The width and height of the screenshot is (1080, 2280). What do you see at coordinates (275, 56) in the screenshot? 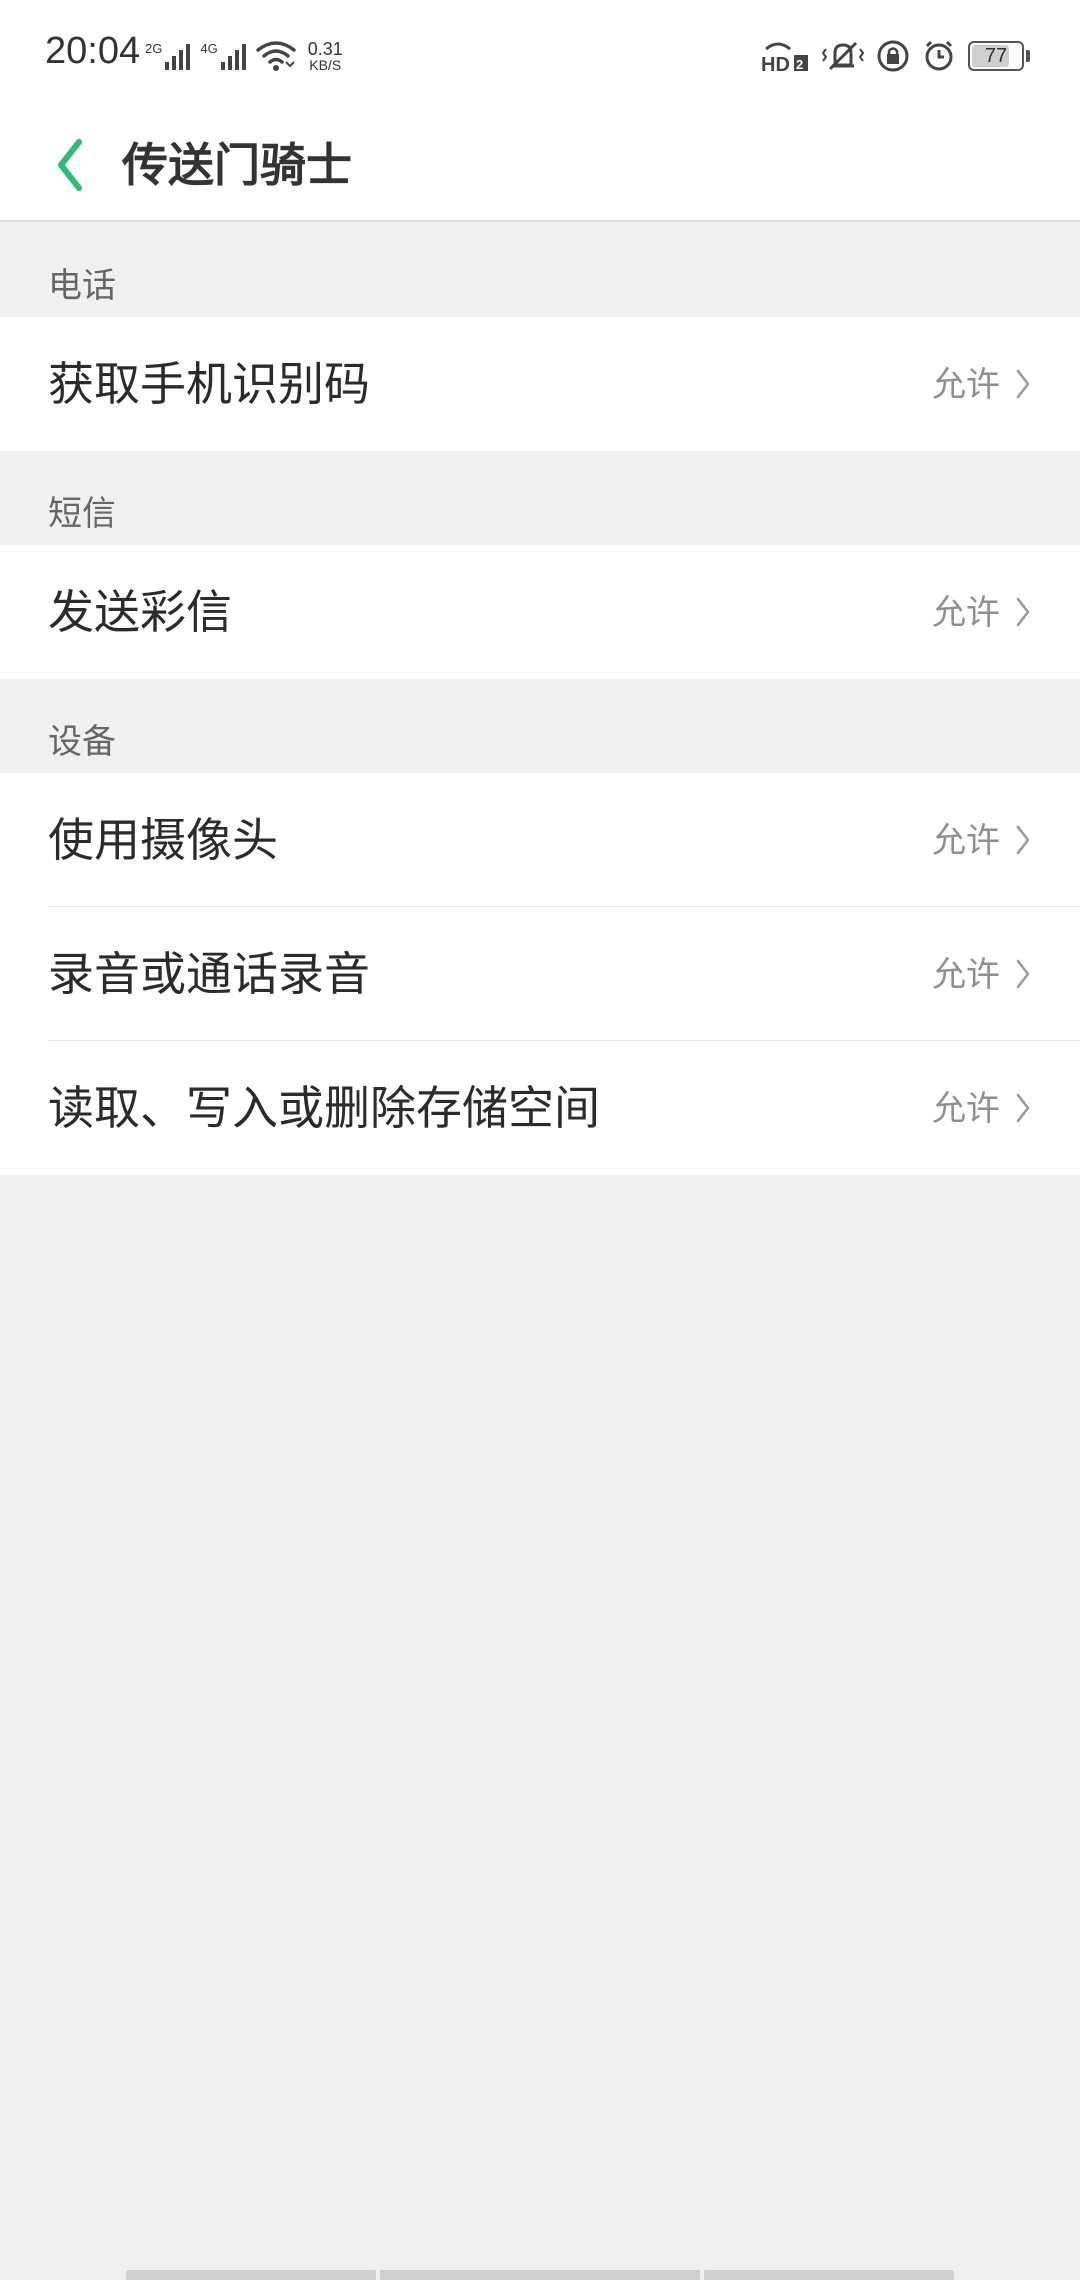
I see `wifi-icon` at bounding box center [275, 56].